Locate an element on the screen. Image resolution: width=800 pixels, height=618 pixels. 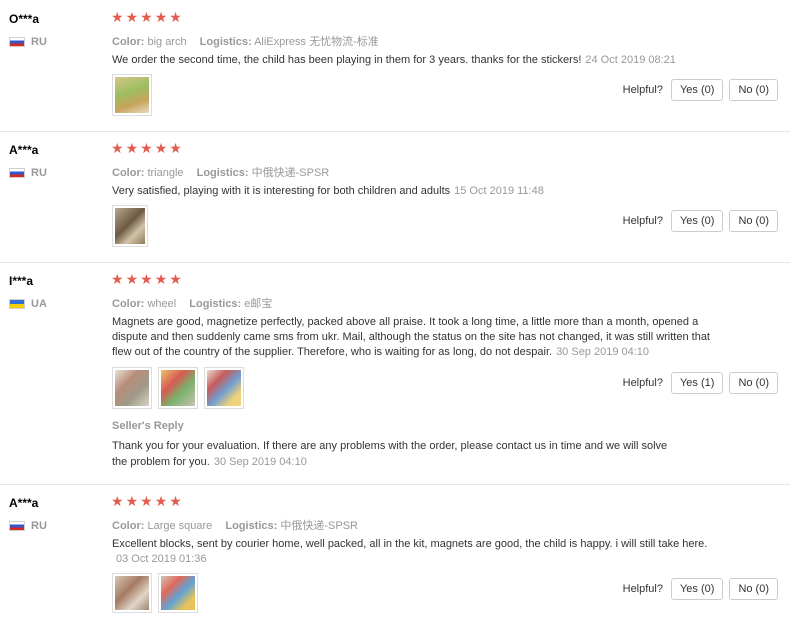
review-meta: Color: Large square Logistics: 中俄快递-SPSR is located at coordinates (240, 525).